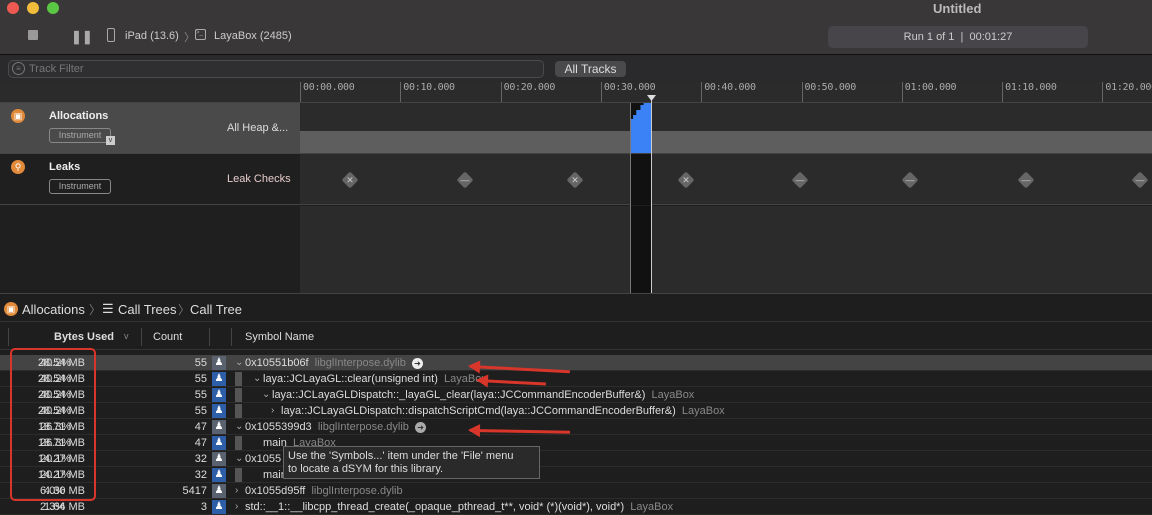  What do you see at coordinates (253, 36) in the screenshot?
I see `process-selector: LayaBox (2485)` at bounding box center [253, 36].